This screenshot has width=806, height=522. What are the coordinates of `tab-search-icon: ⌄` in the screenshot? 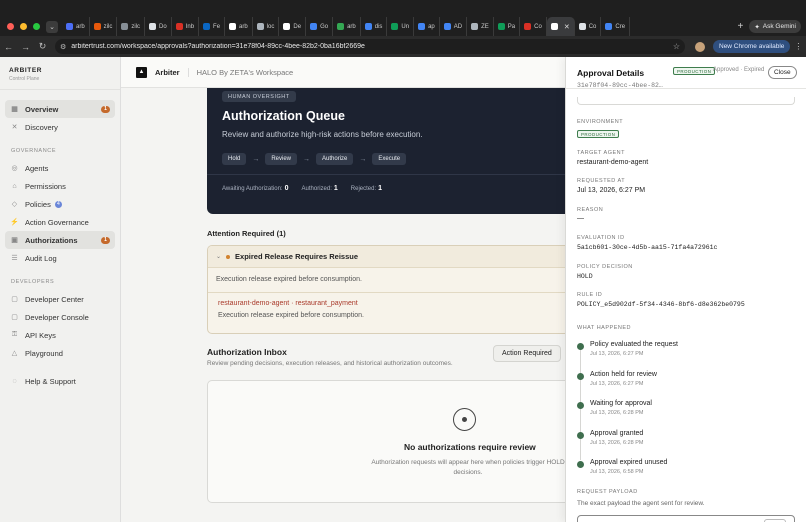 It's located at (52, 26).